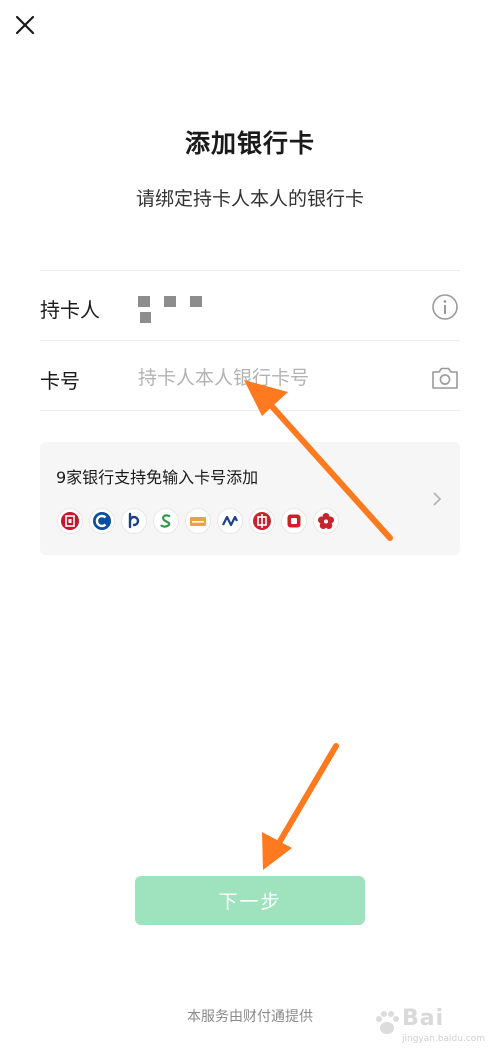 Image resolution: width=500 pixels, height=1058 pixels. Describe the element at coordinates (230, 521) in the screenshot. I see `spd-bank-logo-icon` at that location.